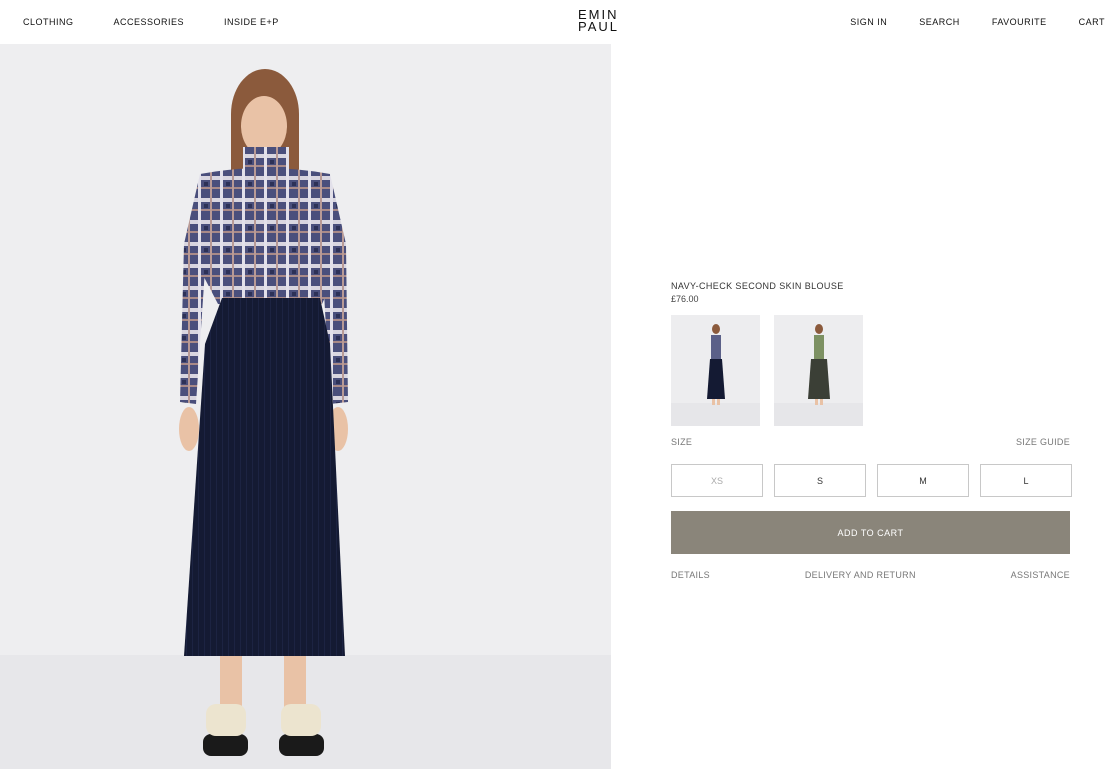 The width and height of the screenshot is (1120, 769). Describe the element at coordinates (715, 375) in the screenshot. I see `thumbnail-navy-figure` at that location.